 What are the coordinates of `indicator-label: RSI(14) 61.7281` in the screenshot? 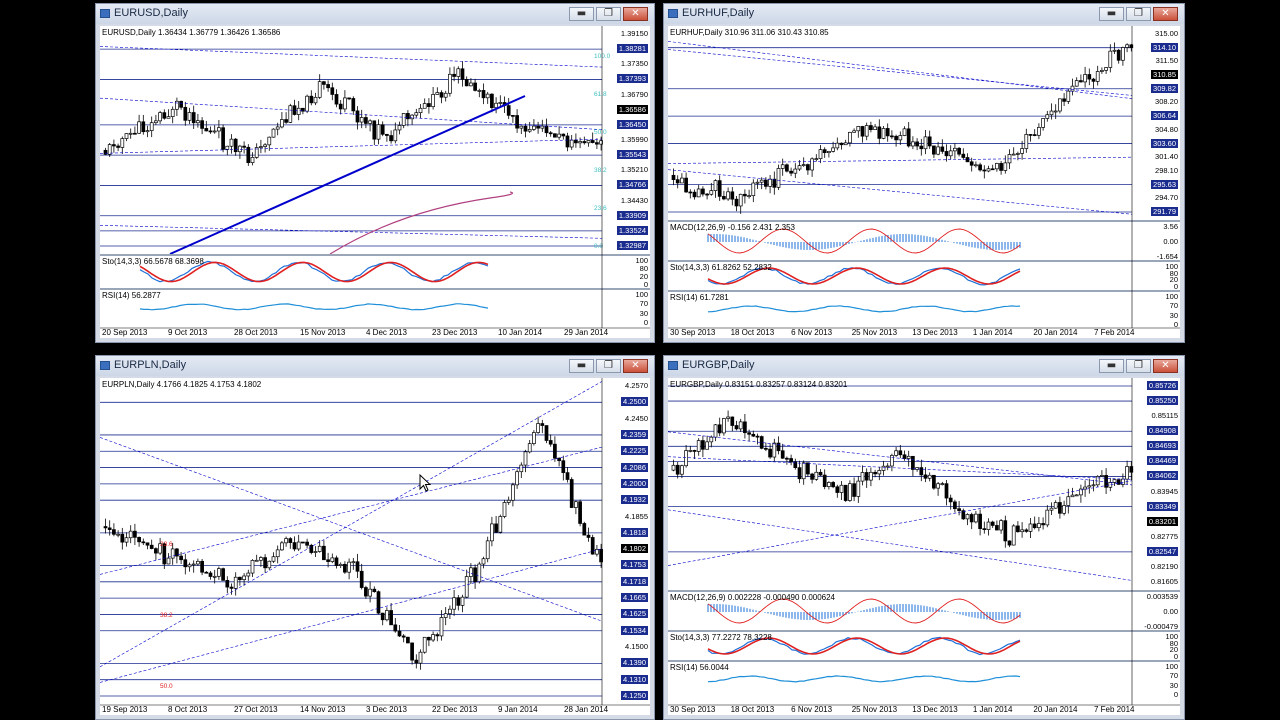 It's located at (699, 297).